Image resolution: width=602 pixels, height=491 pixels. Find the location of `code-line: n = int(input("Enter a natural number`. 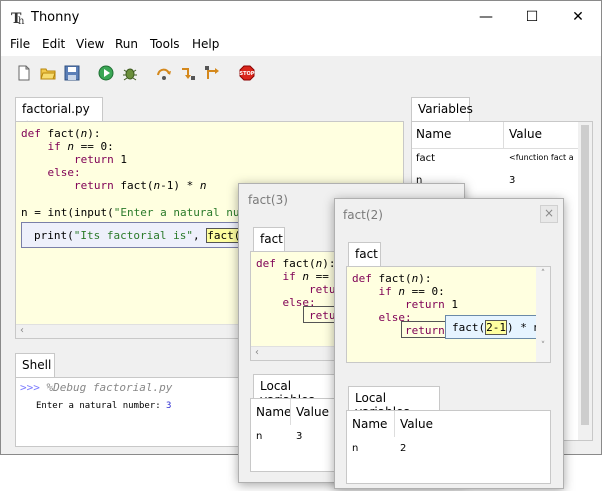

code-line: n = int(input("Enter a natural number is located at coordinates (144, 212).